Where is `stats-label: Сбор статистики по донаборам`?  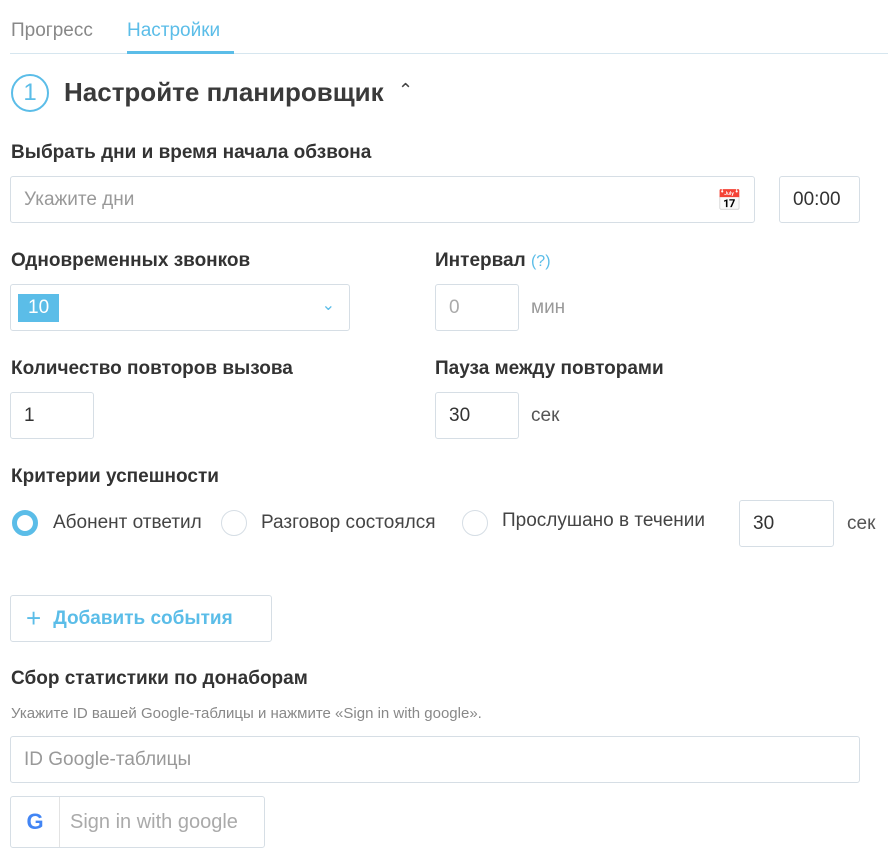 stats-label: Сбор статистики по донаборам is located at coordinates (159, 678).